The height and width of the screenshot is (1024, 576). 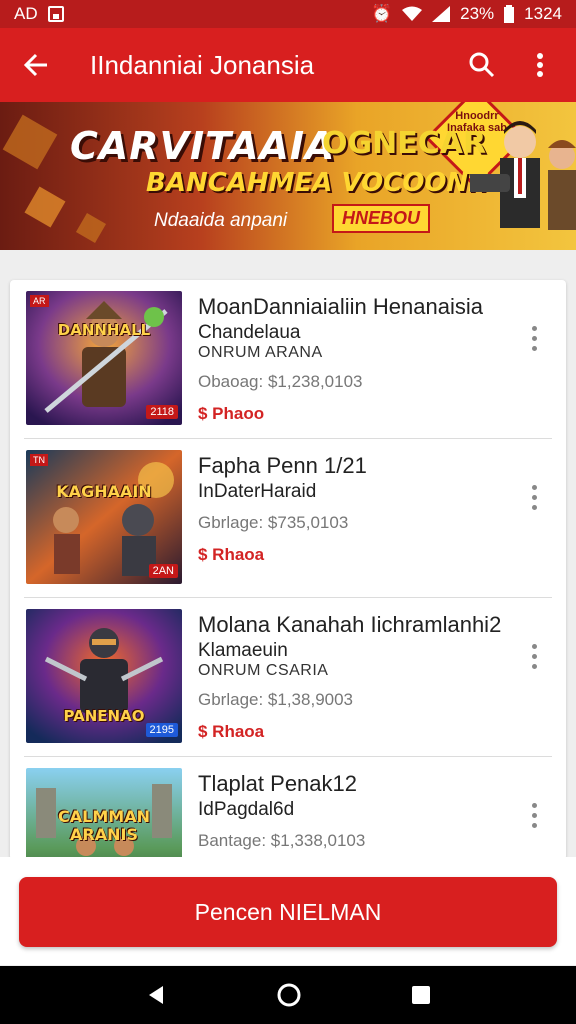 I want to click on game-stat: Gbrlage: $735,0103, so click(x=273, y=522).